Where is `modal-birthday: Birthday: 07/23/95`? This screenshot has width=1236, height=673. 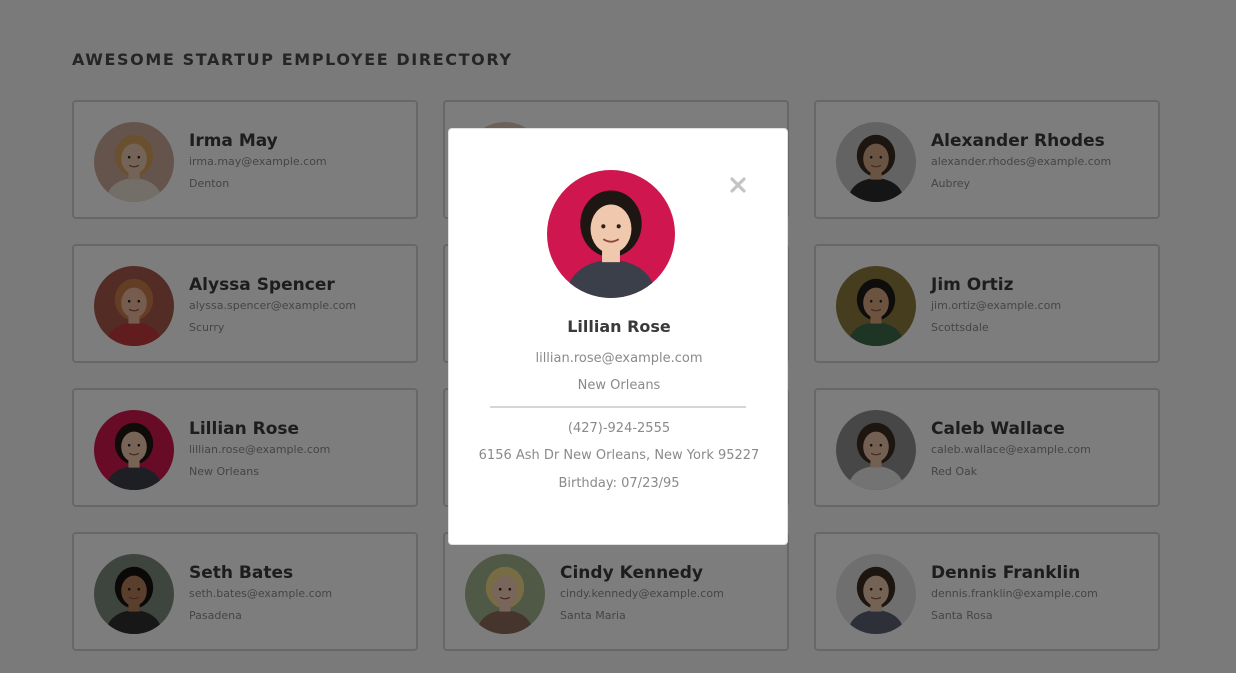
modal-birthday: Birthday: 07/23/95 is located at coordinates (619, 483).